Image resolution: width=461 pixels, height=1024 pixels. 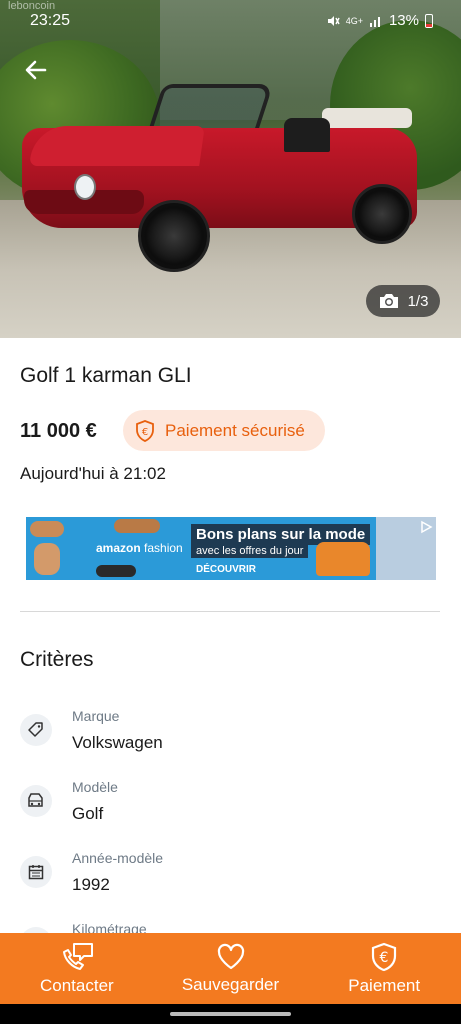 I want to click on status-bar: leboncoin 23:25 4G+ 13%, so click(x=230, y=20).